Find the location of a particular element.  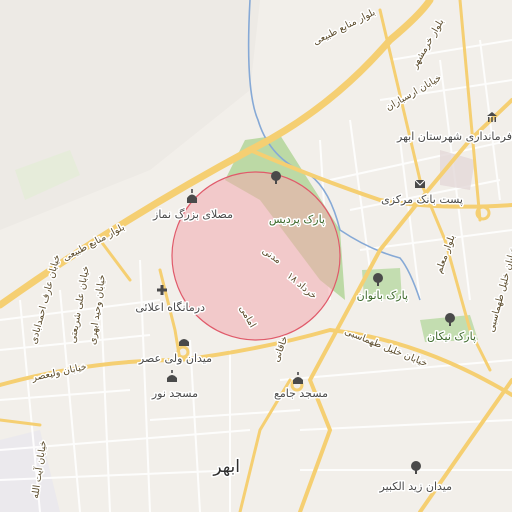

city-label: ابهر is located at coordinates (226, 467).